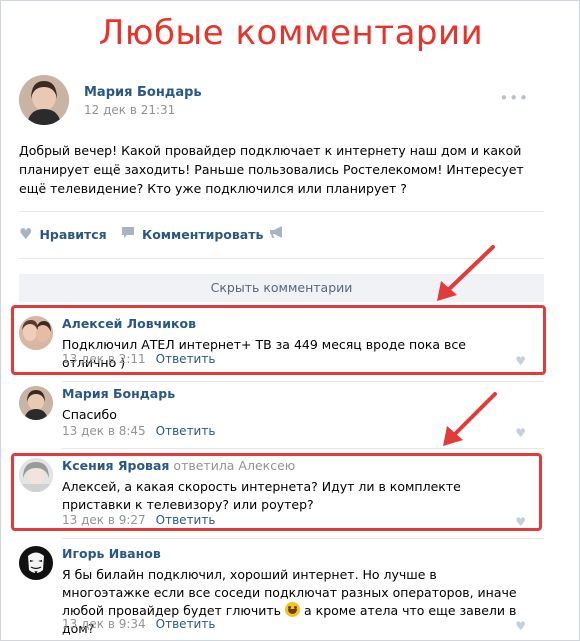 The image size is (580, 641). I want to click on banner-title: Любые комментарии, so click(291, 33).